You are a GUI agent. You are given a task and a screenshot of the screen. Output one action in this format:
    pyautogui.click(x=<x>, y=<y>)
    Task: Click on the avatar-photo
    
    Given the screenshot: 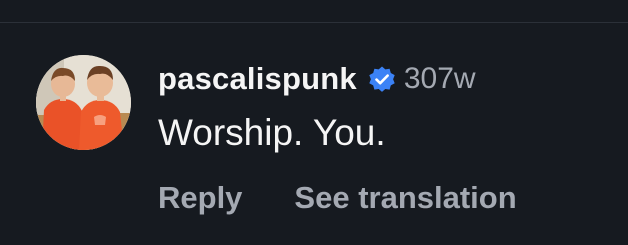 What is the action you would take?
    pyautogui.click(x=83, y=102)
    